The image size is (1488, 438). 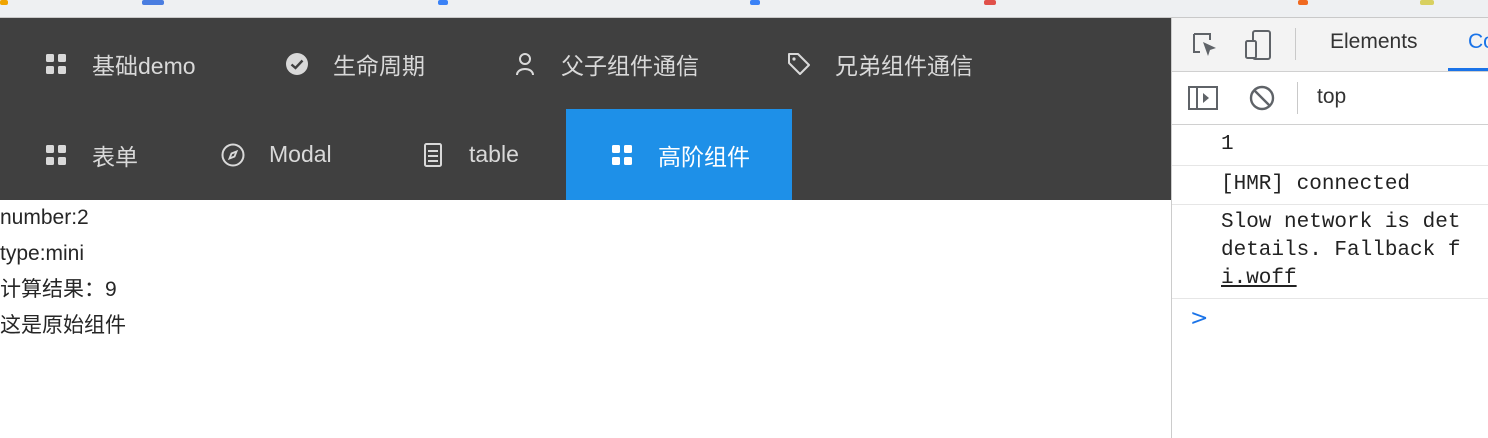 I want to click on original-component-text: 这是原始组件, so click(x=63, y=325).